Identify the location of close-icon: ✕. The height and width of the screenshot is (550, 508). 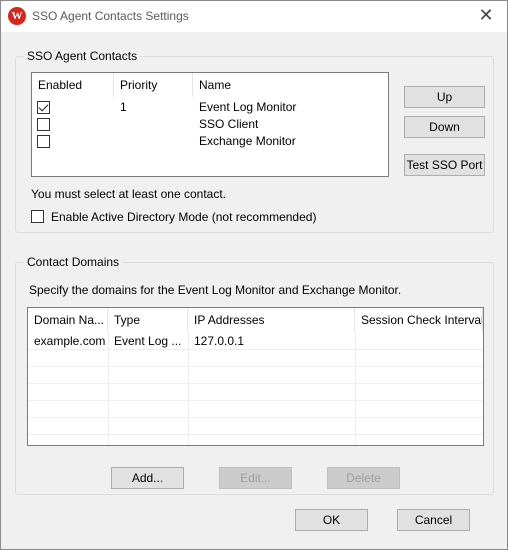
(486, 16).